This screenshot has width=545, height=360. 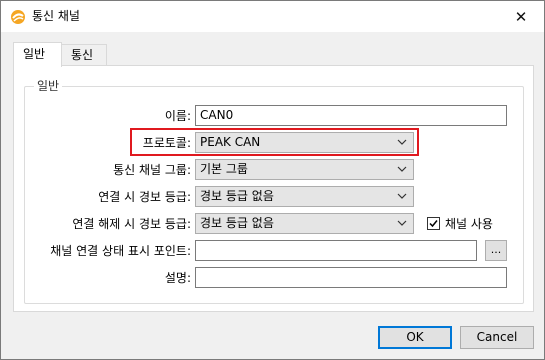 I want to click on cancel-button: Cancel, so click(x=497, y=337).